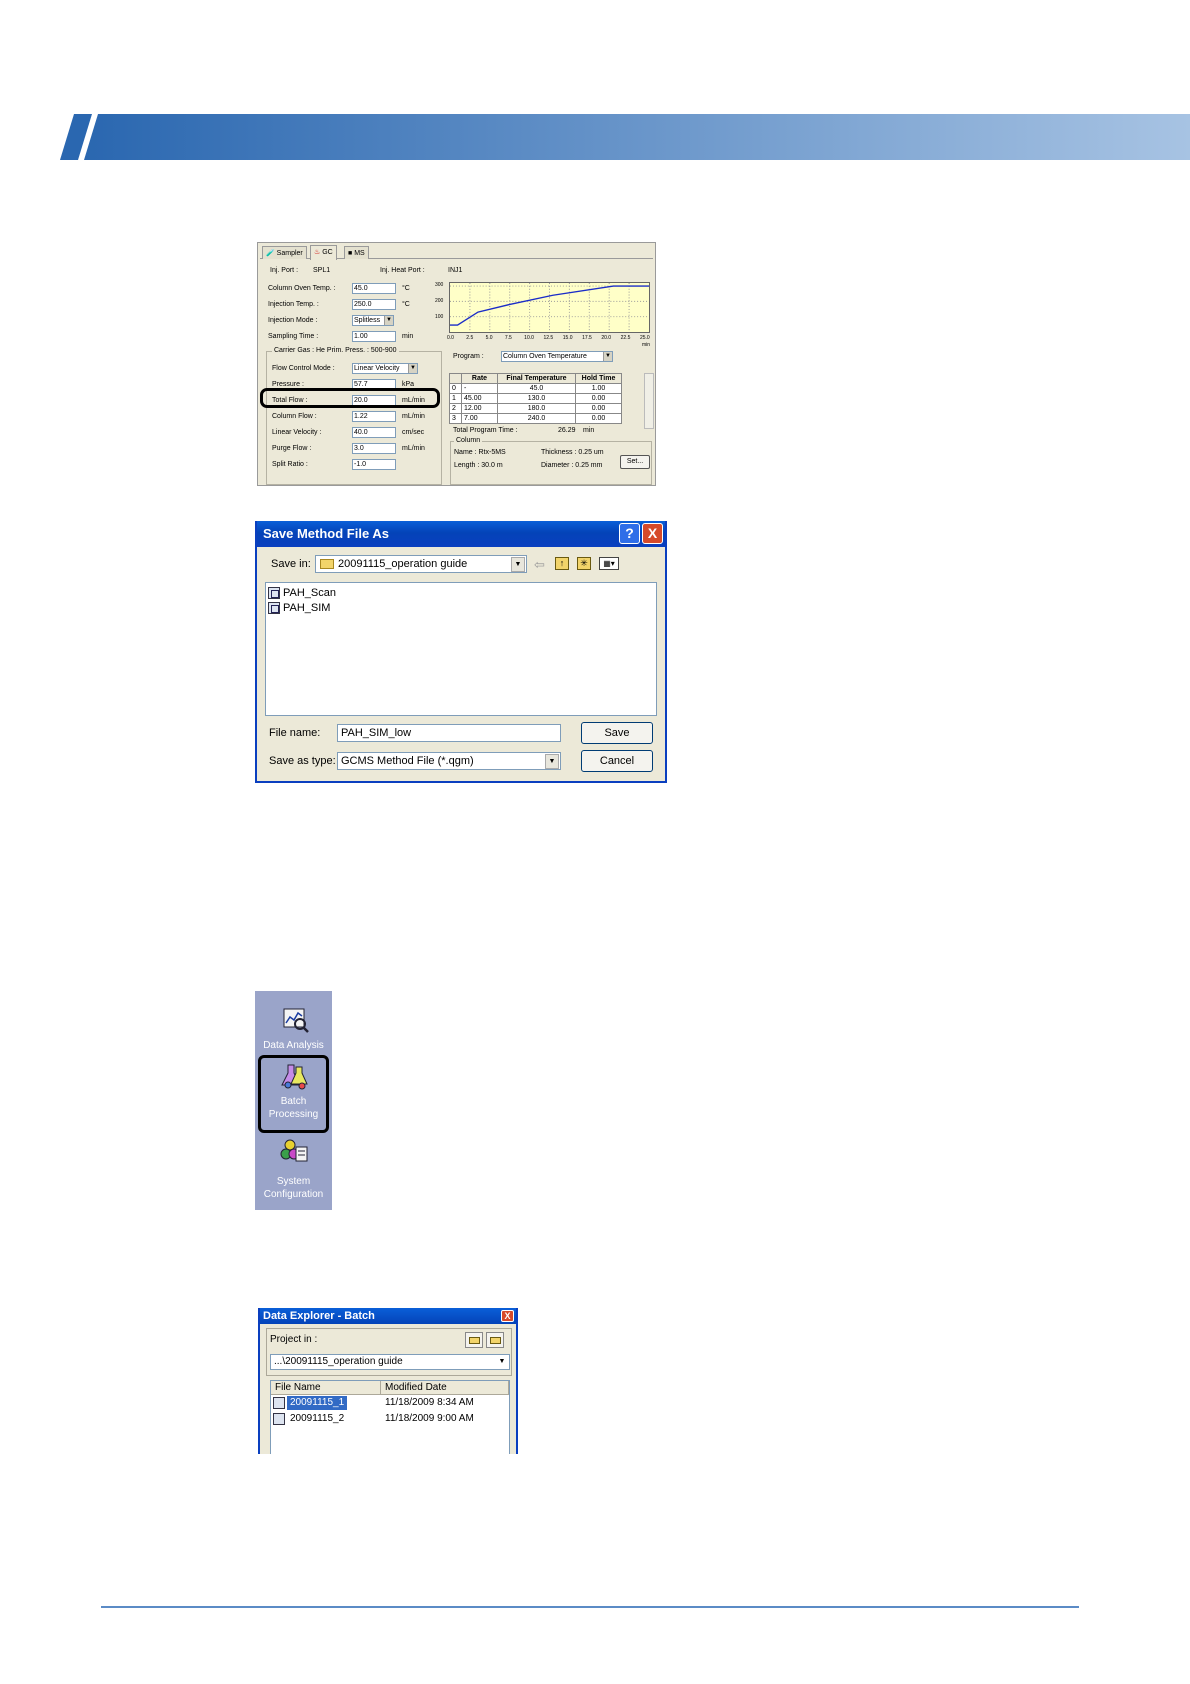  I want to click on system-configuration-icon, so click(294, 1150).